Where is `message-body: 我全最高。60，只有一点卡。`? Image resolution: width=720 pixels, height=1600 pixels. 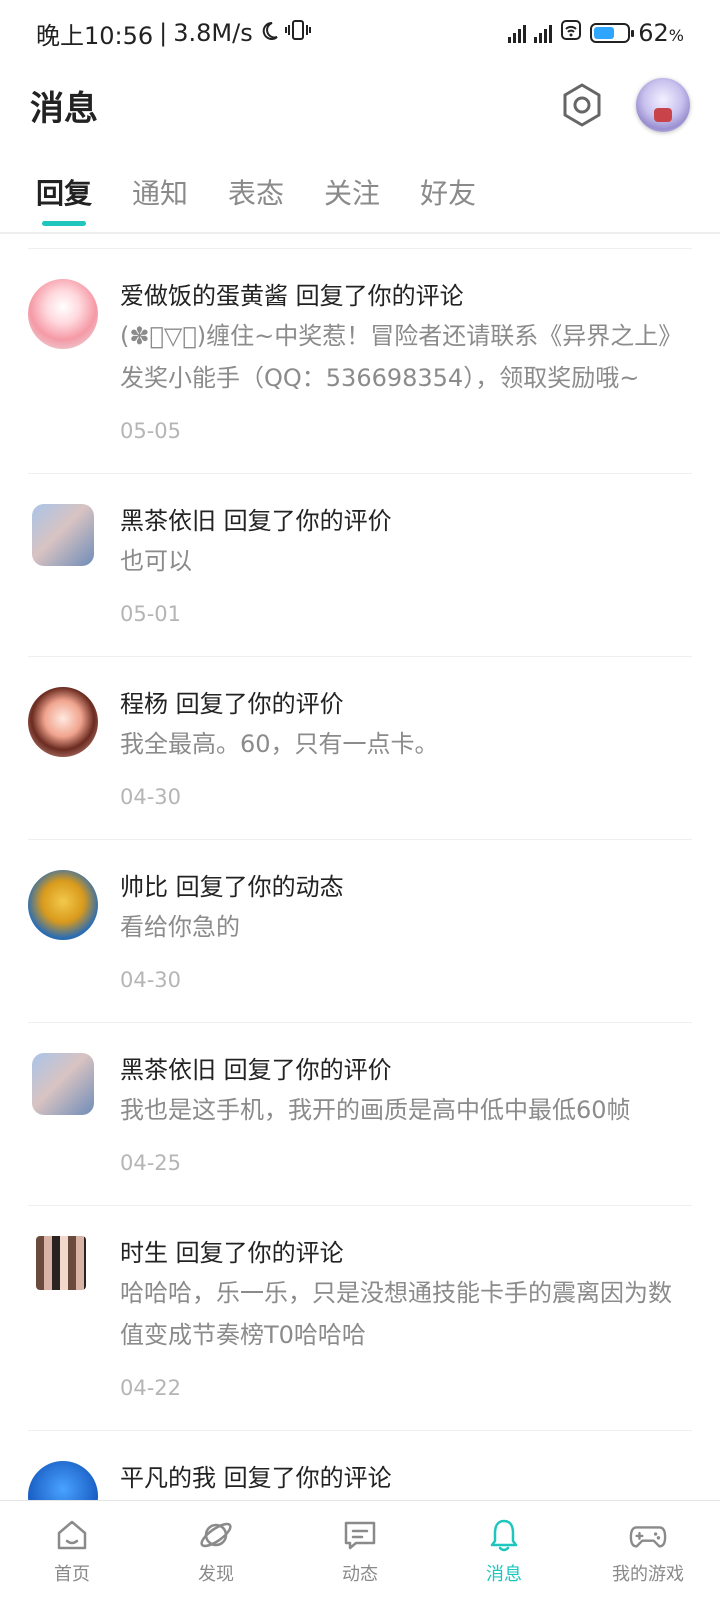 message-body: 我全最高。60，只有一点卡。 is located at coordinates (279, 744).